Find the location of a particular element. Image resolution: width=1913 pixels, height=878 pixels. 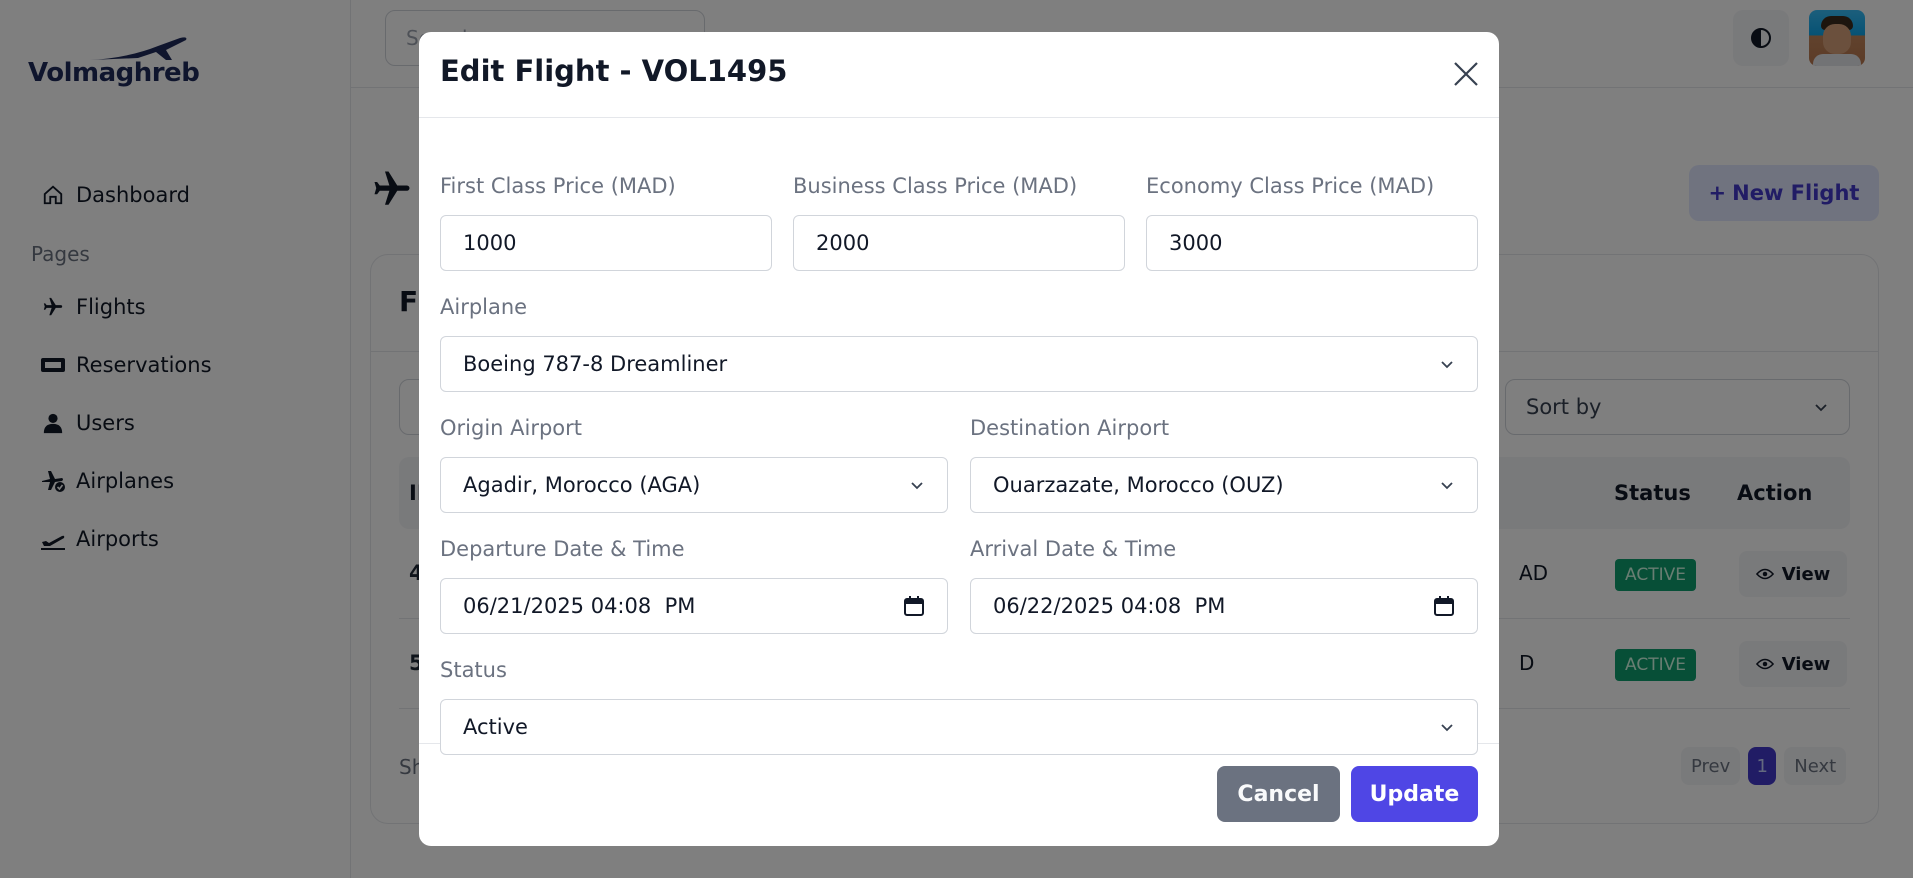

close-icon is located at coordinates (1466, 74).